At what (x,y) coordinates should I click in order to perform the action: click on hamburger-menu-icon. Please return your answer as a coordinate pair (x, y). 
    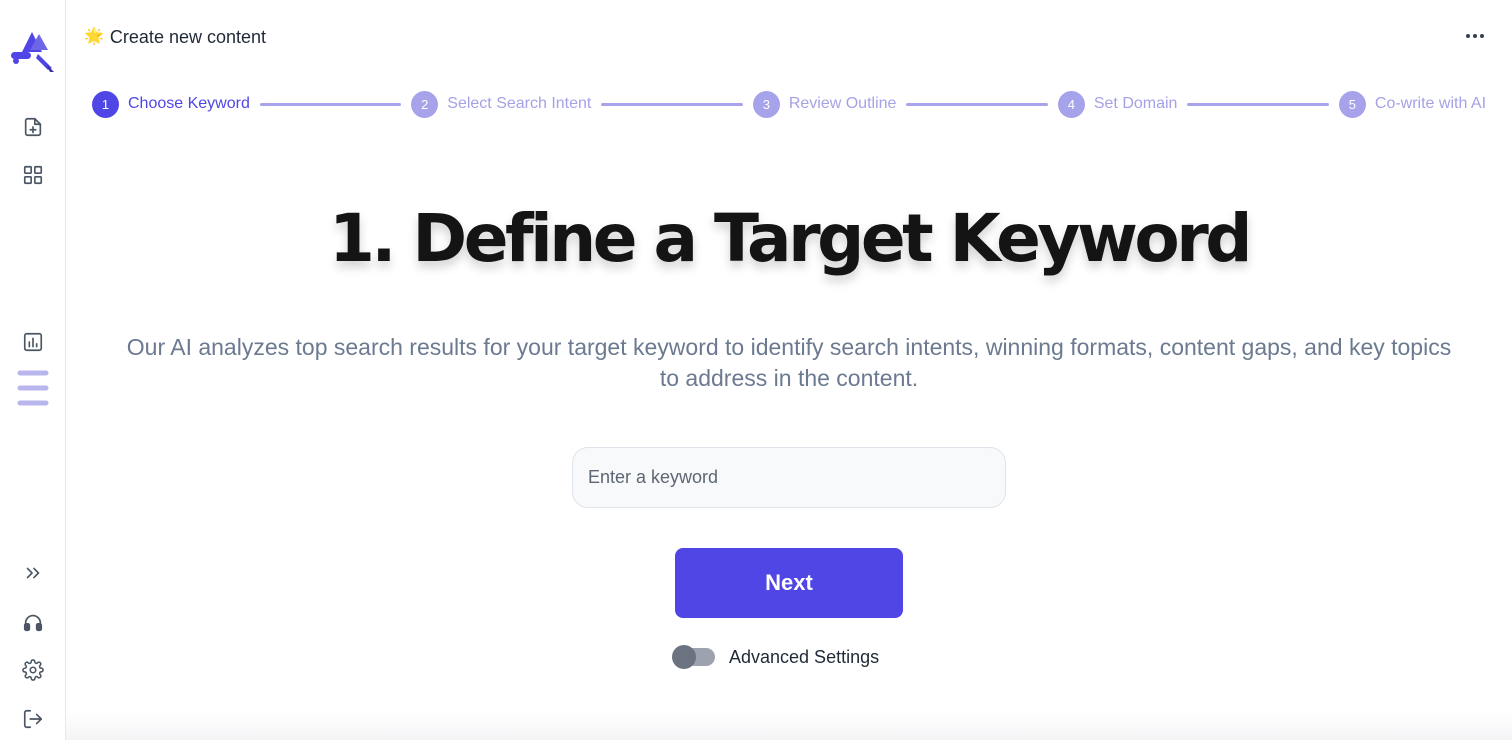
    Looking at the image, I should click on (33, 388).